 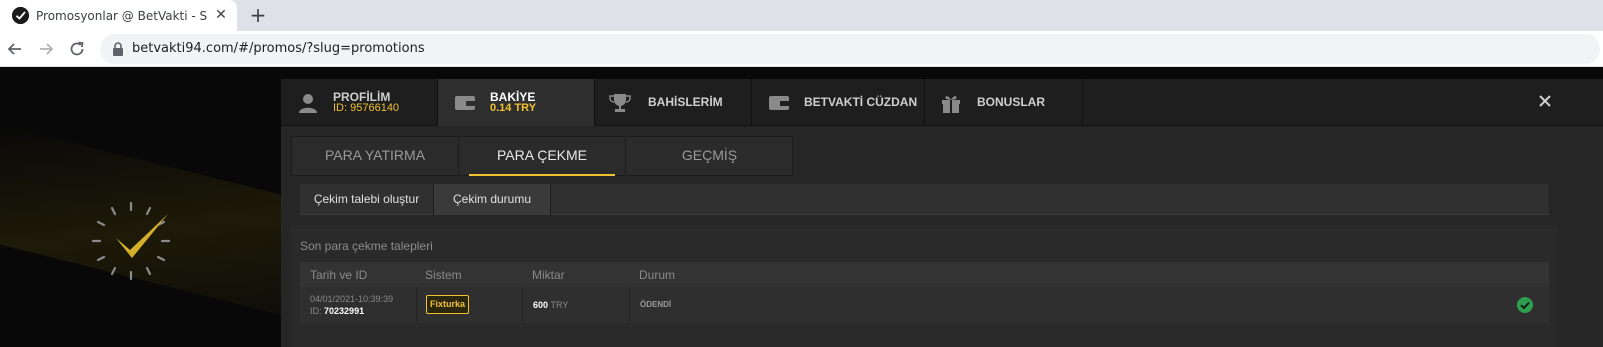 I want to click on tab-label: PARA ÇEKME, so click(x=542, y=155).